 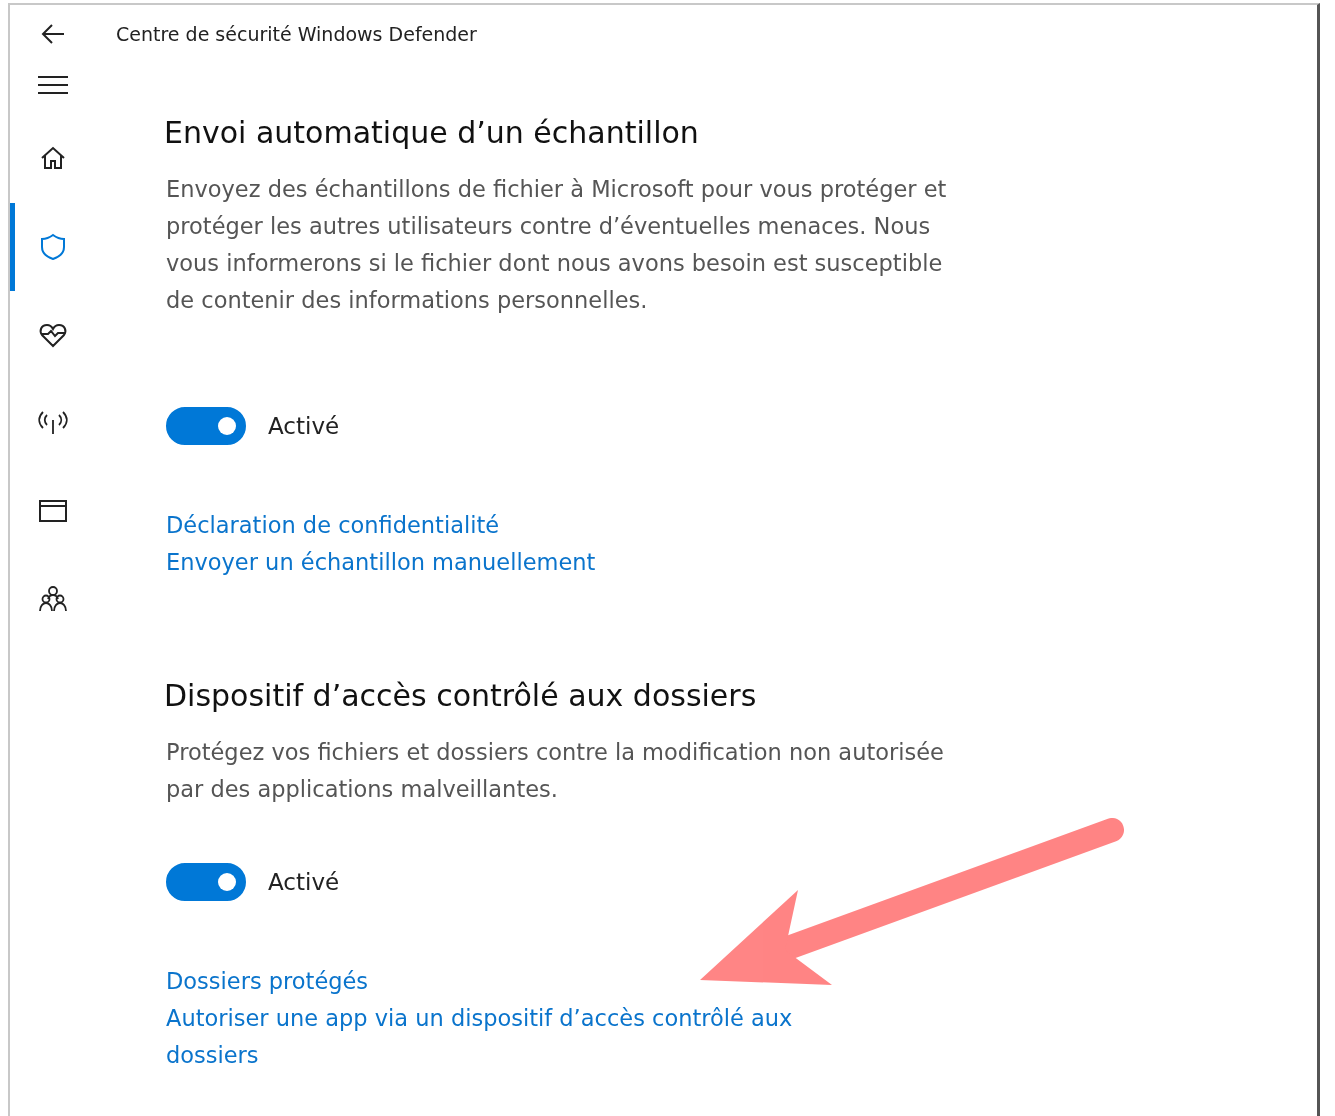 I want to click on link: Autoriser une app via un dispositif d’accès contrôlé aux dossiers, so click(x=506, y=1037).